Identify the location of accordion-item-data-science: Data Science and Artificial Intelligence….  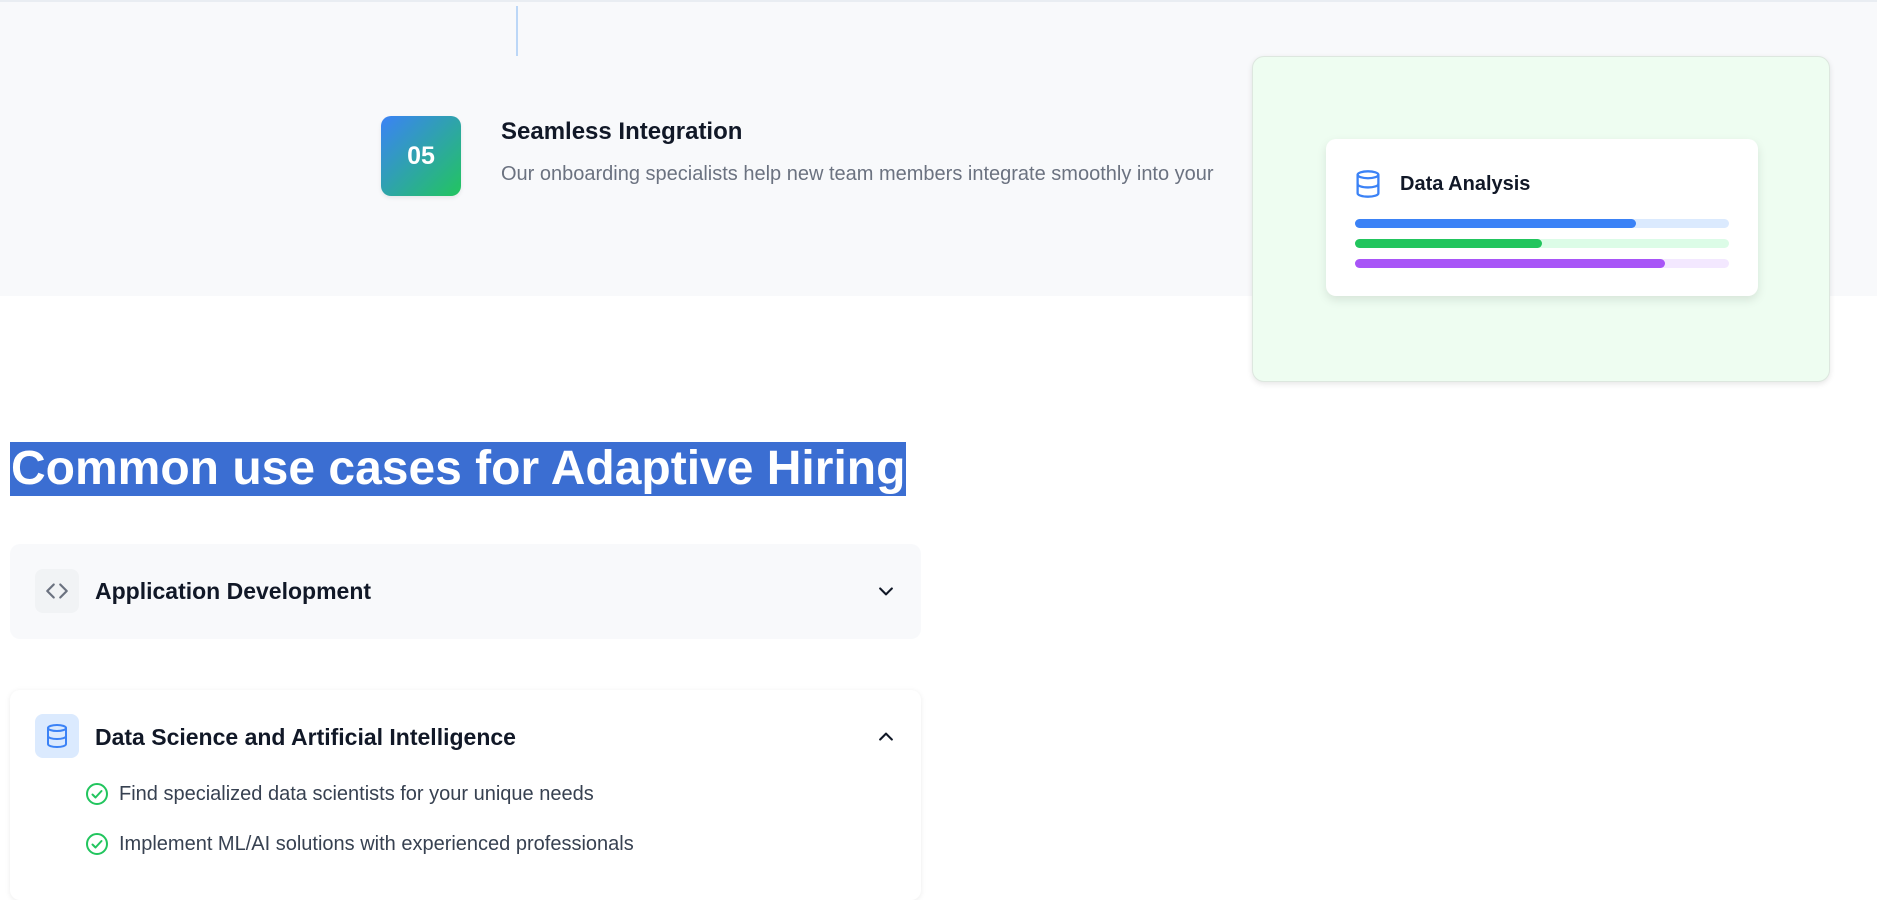
(465, 795).